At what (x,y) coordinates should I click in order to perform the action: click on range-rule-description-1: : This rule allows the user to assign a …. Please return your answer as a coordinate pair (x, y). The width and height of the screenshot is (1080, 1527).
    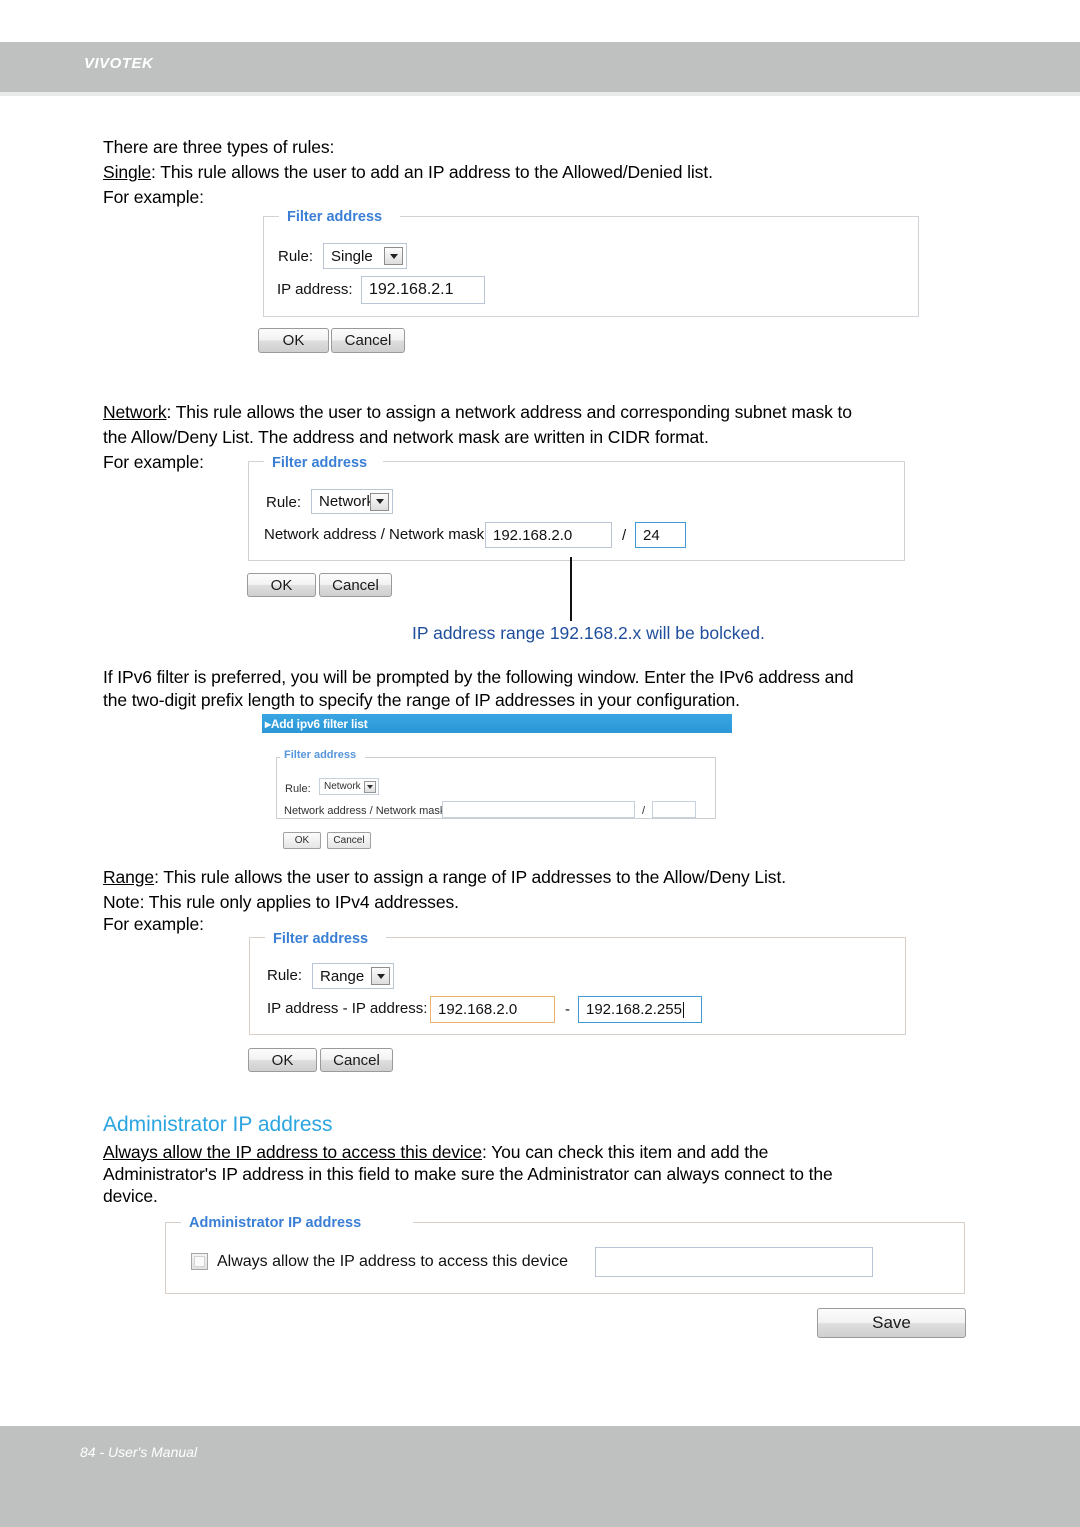
    Looking at the image, I should click on (470, 877).